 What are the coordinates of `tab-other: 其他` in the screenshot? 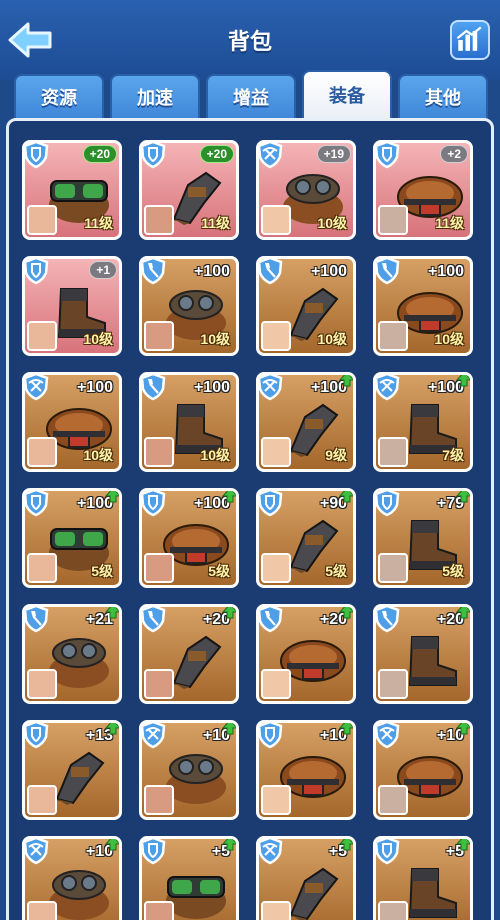 It's located at (443, 97).